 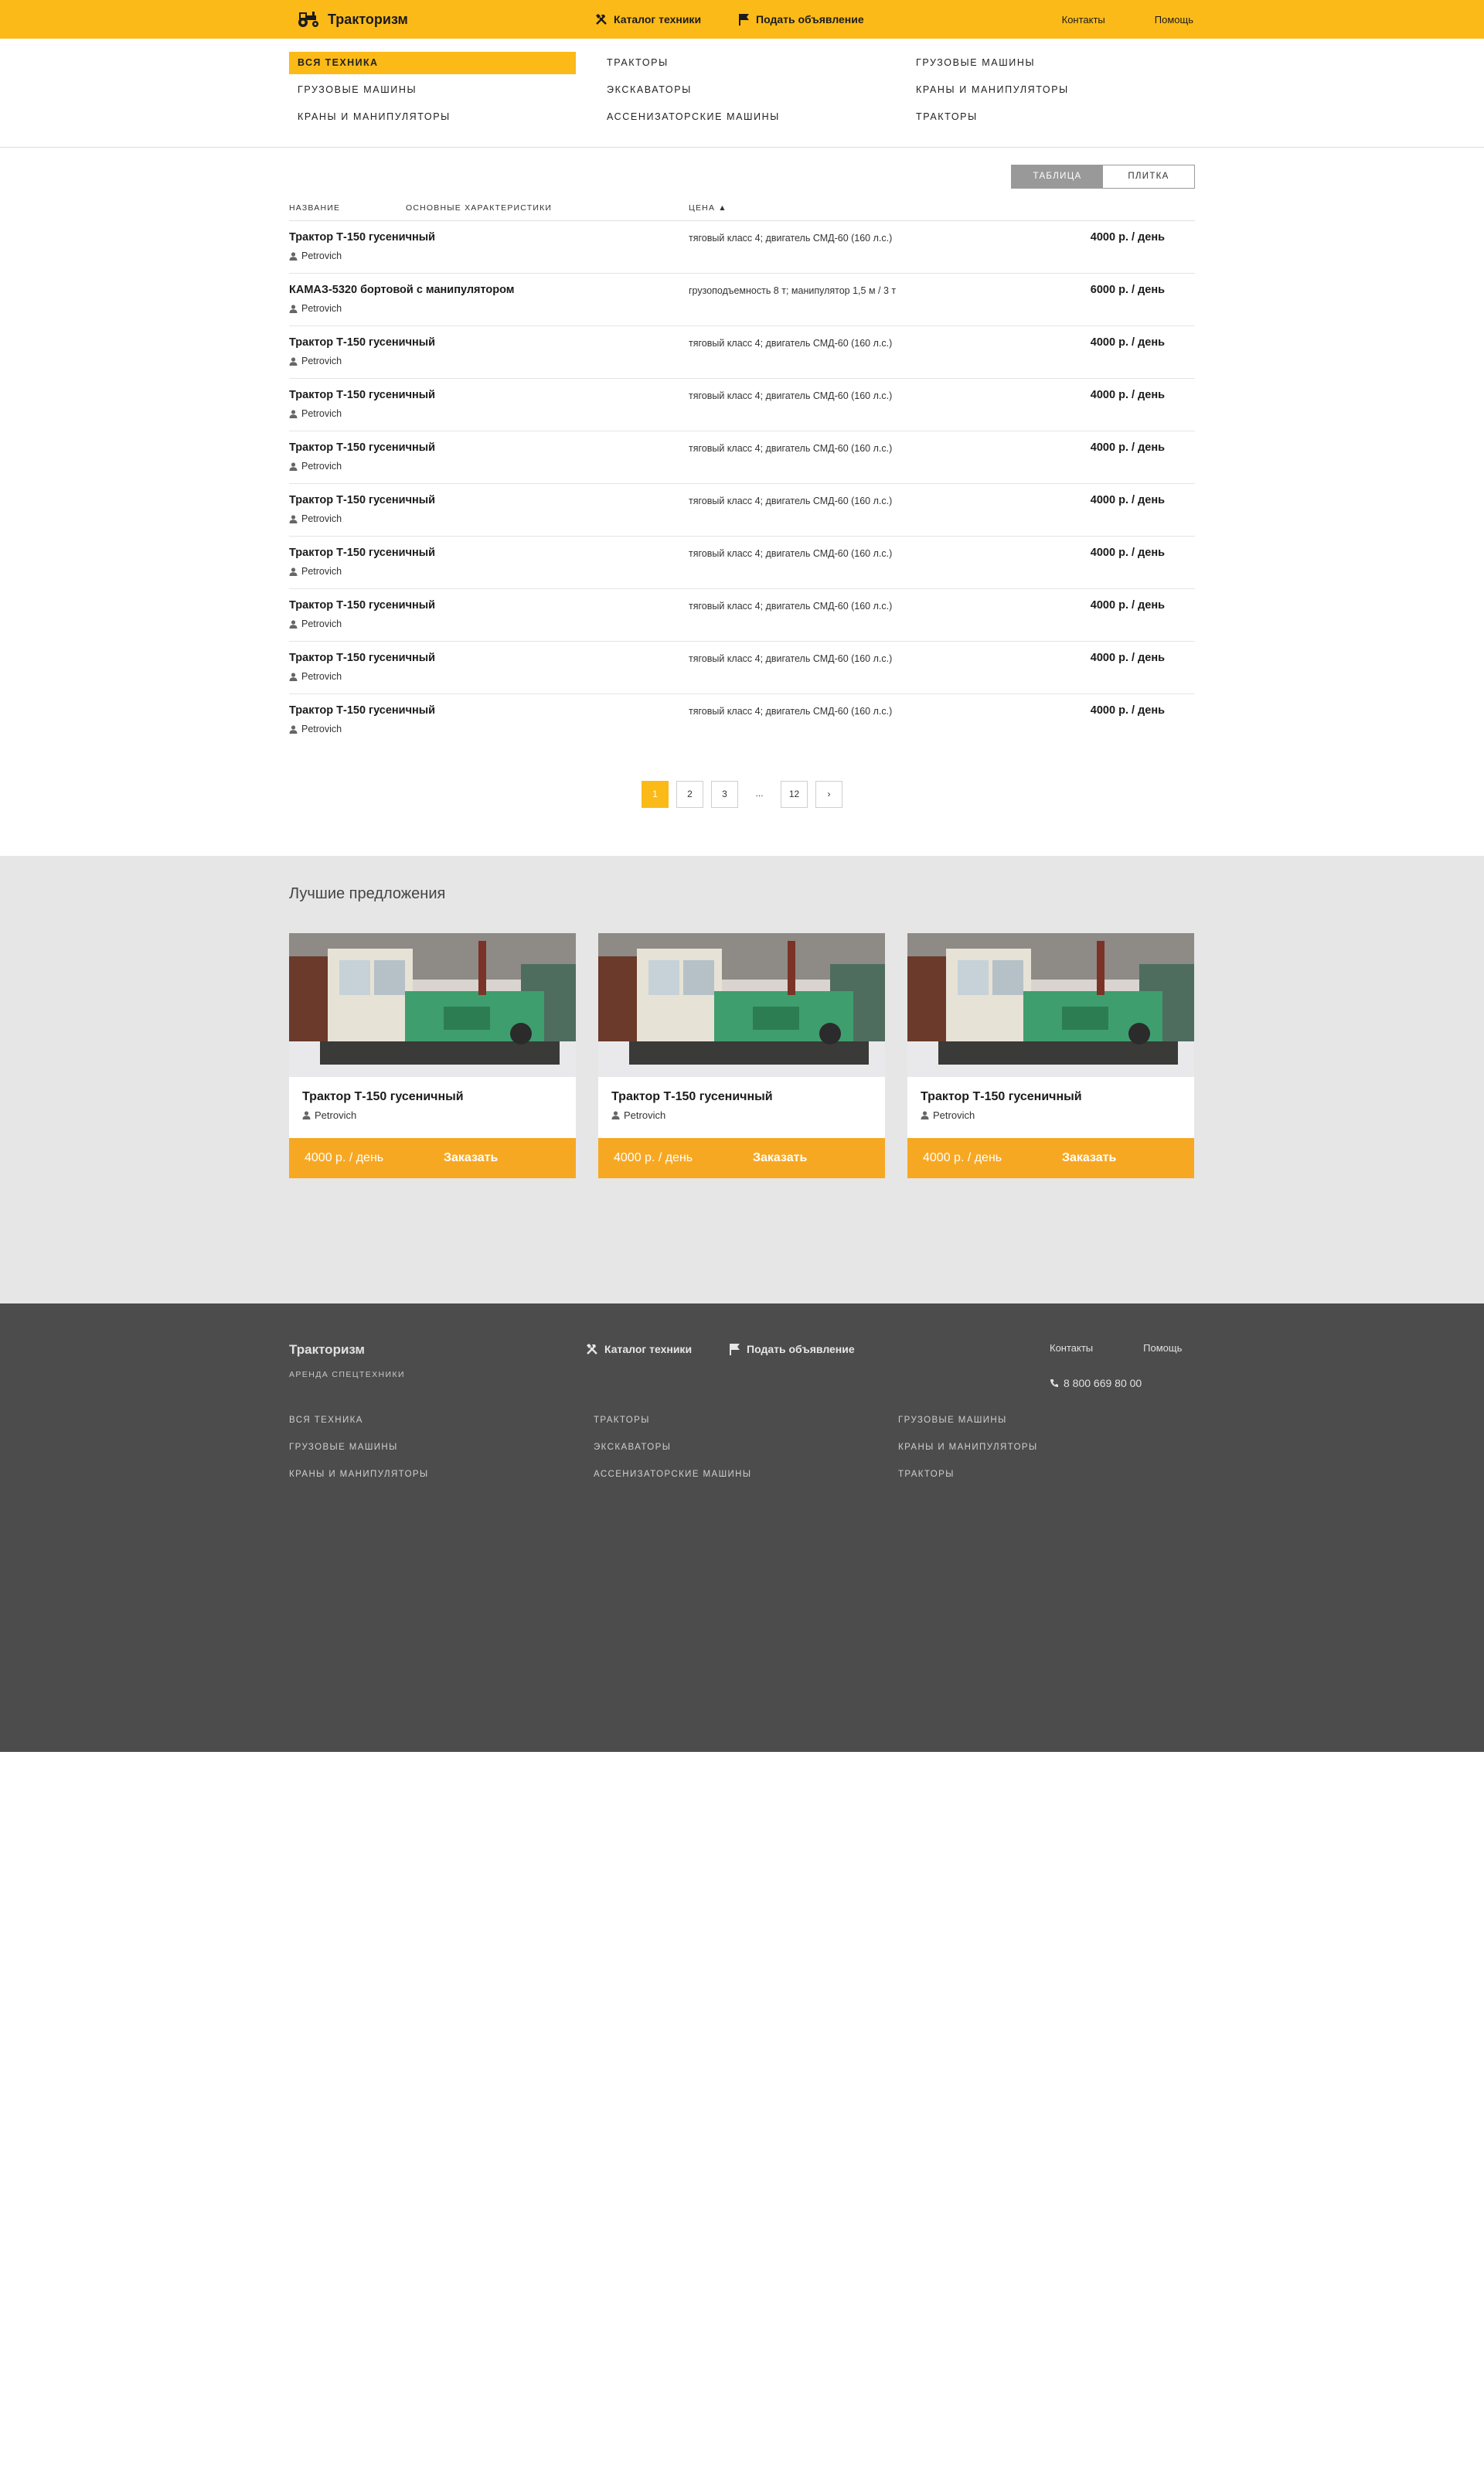 I want to click on footer-nav-post-ad-label: Подать объявление, so click(x=801, y=1349).